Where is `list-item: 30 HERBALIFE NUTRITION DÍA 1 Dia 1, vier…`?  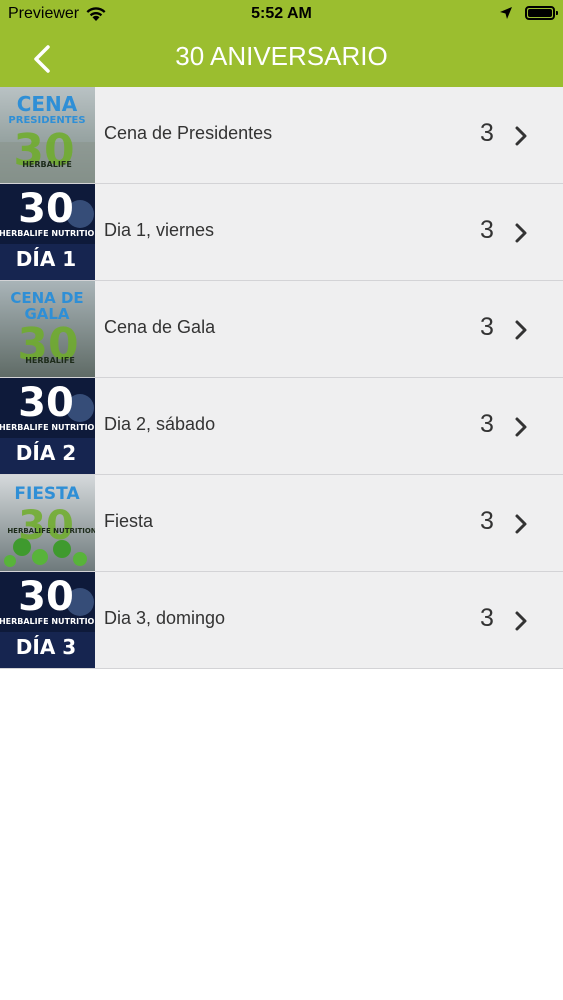
list-item: 30 HERBALIFE NUTRITION DÍA 1 Dia 1, vier… is located at coordinates (281, 232).